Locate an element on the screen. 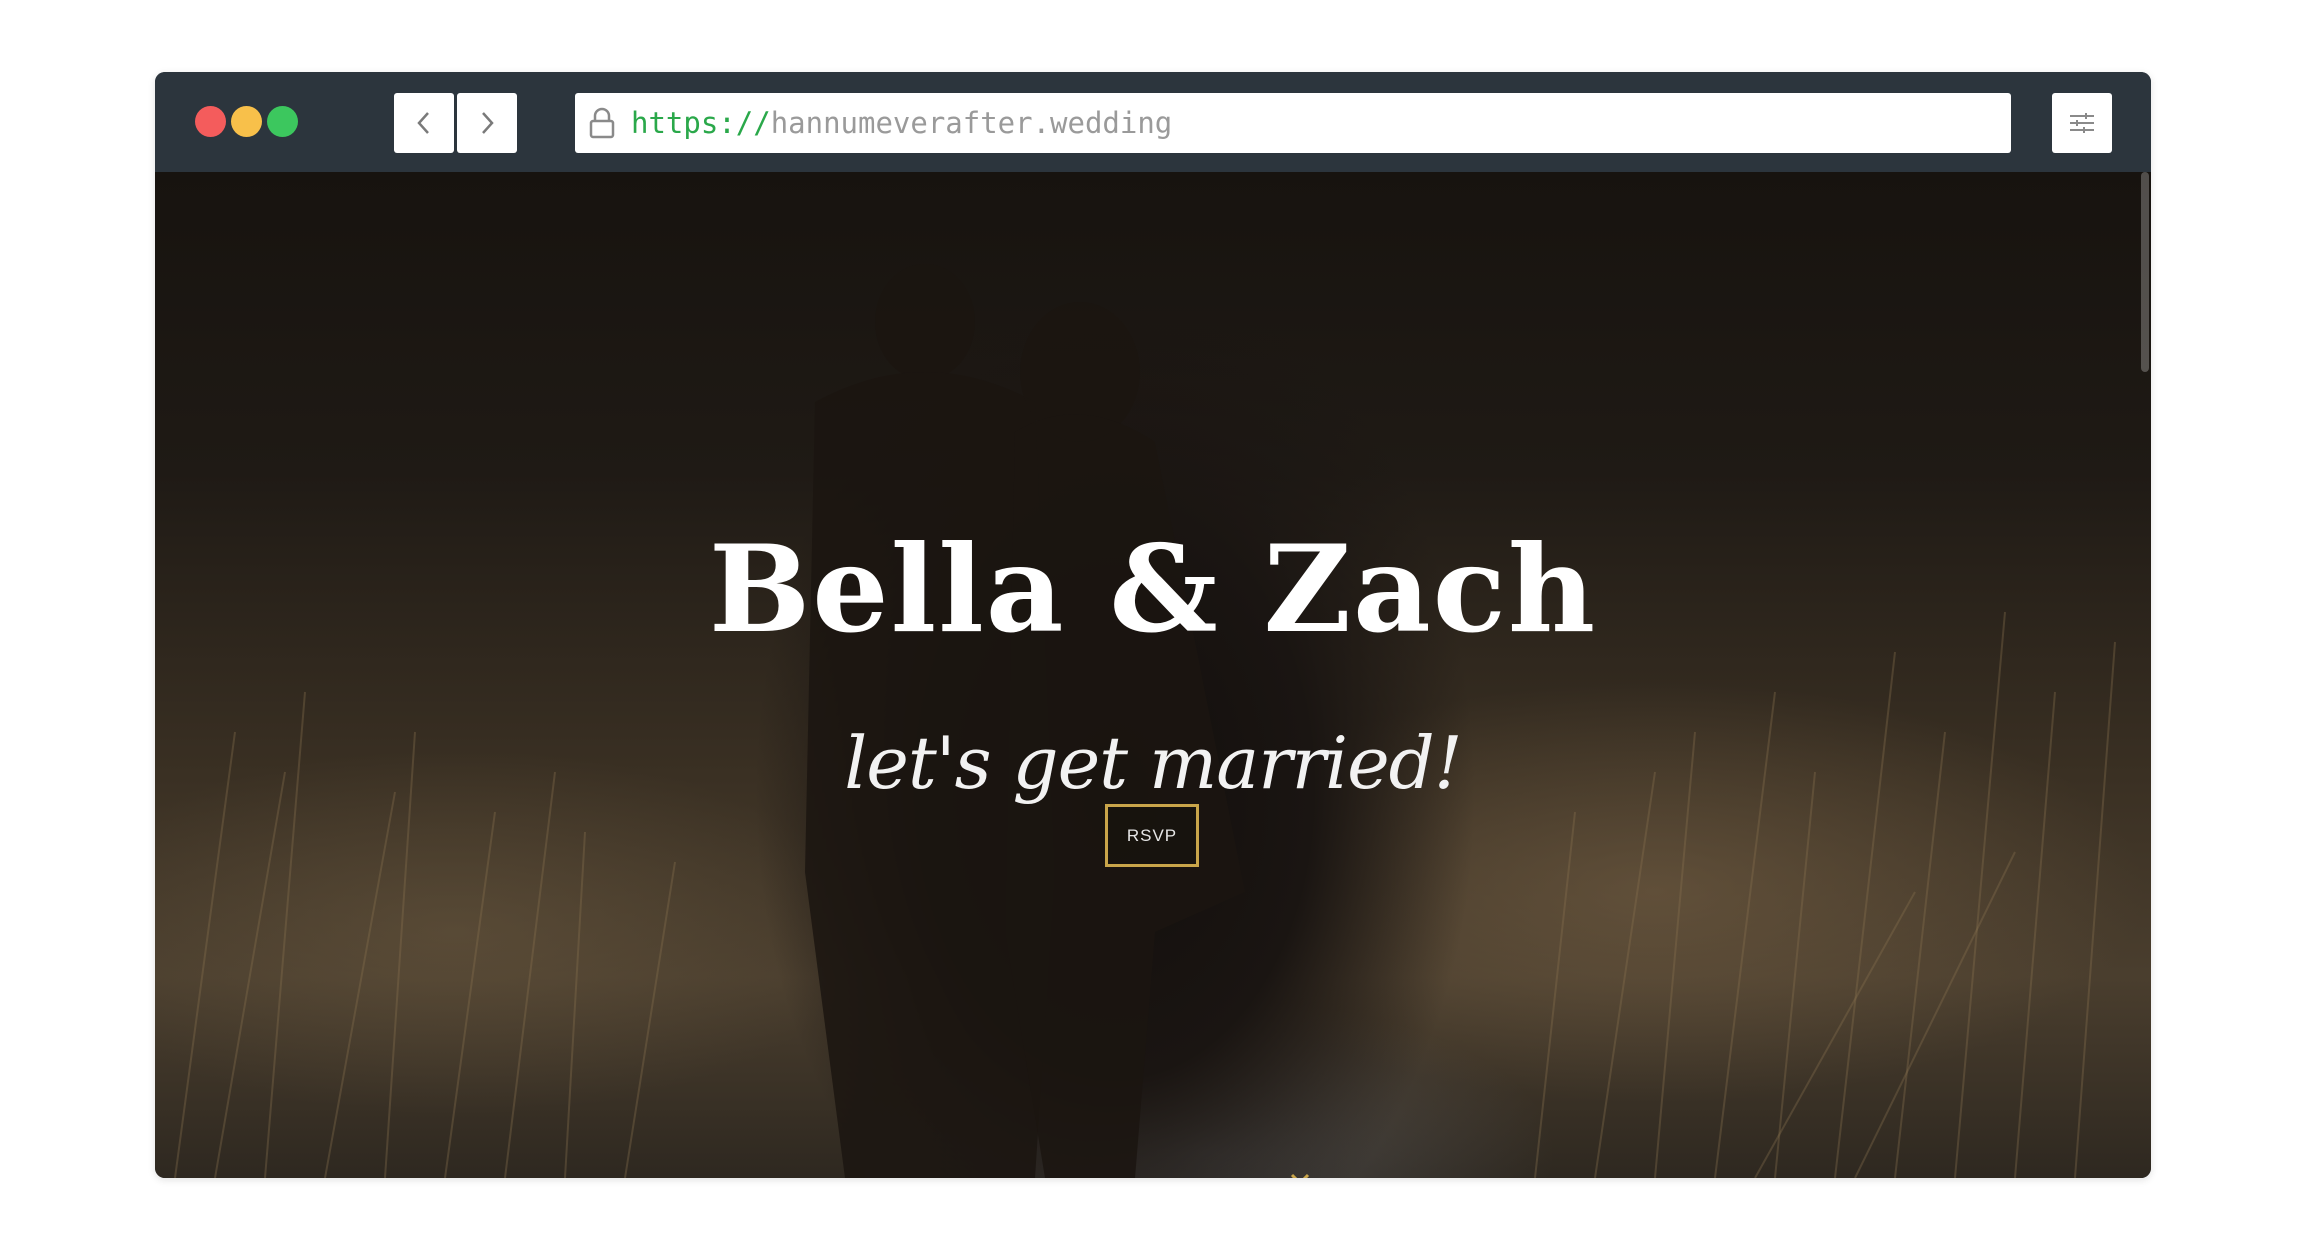  maximize-window-button is located at coordinates (282, 121).